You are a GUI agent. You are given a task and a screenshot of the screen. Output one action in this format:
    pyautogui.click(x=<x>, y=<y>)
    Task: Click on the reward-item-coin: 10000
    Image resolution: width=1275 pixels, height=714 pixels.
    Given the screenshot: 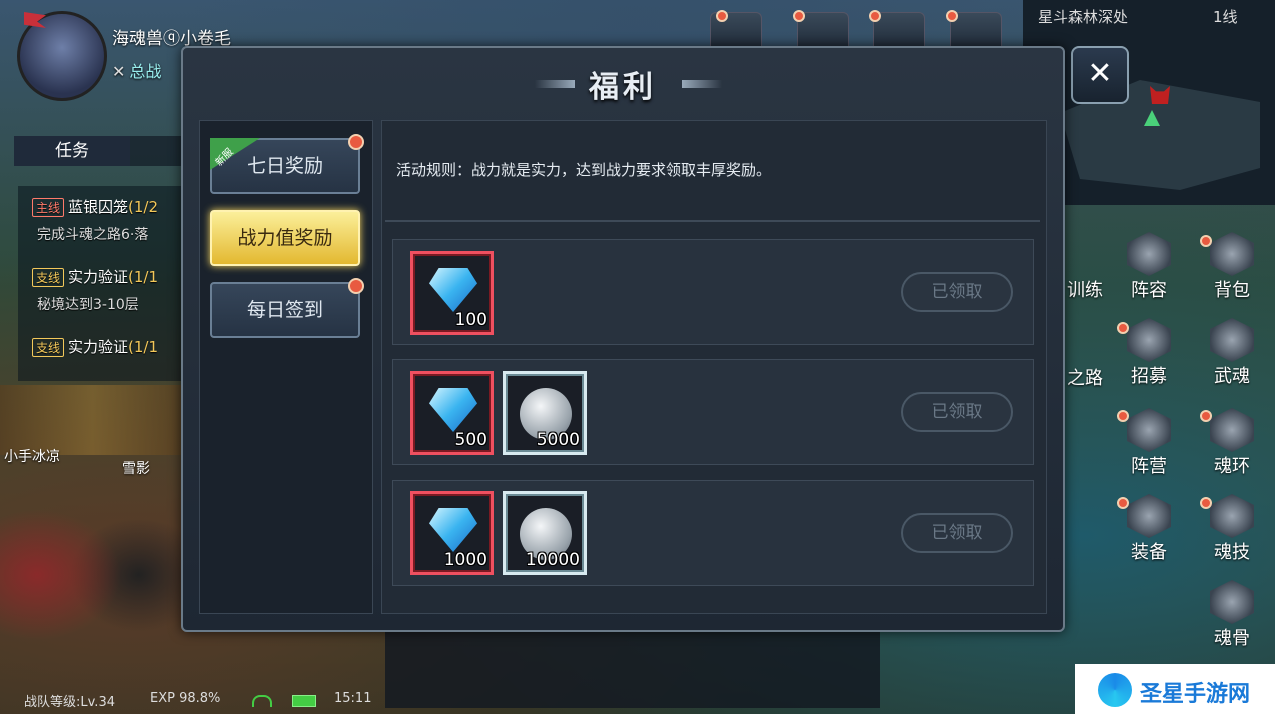 What is the action you would take?
    pyautogui.click(x=545, y=533)
    